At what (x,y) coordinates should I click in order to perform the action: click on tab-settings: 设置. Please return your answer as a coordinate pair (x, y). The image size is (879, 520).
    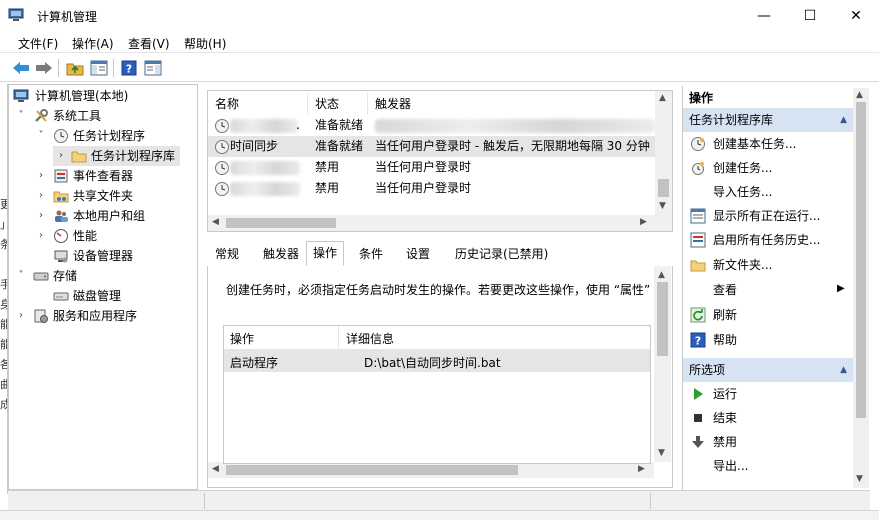
    Looking at the image, I should click on (418, 254).